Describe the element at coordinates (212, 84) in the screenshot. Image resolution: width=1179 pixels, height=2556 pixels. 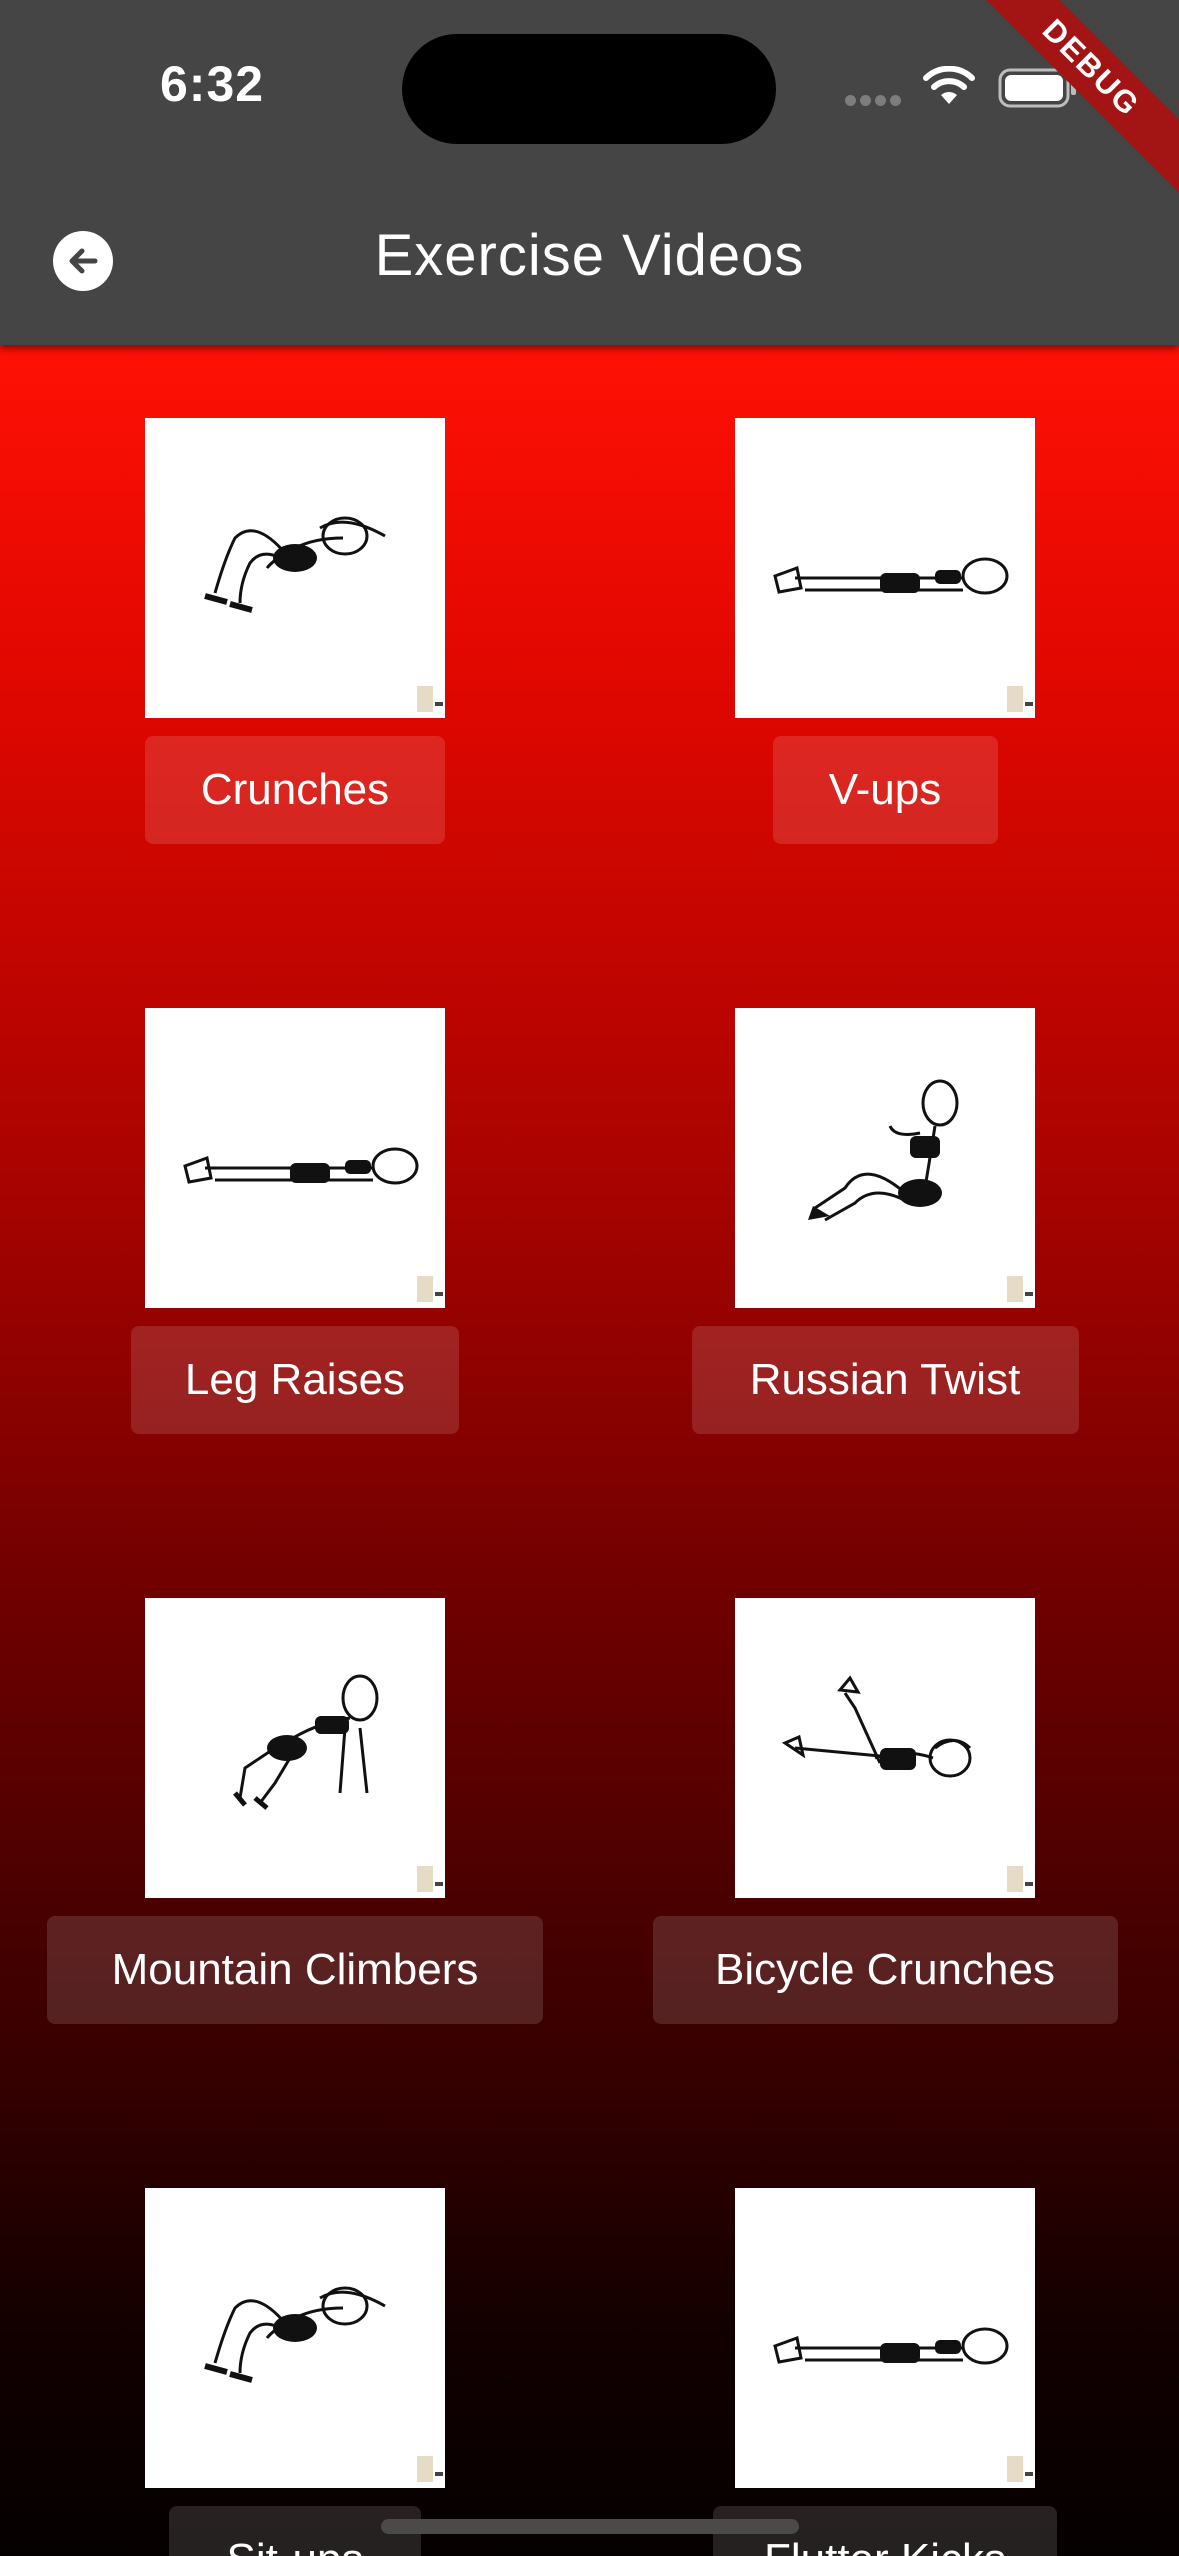
I see `status-time: 6:32` at that location.